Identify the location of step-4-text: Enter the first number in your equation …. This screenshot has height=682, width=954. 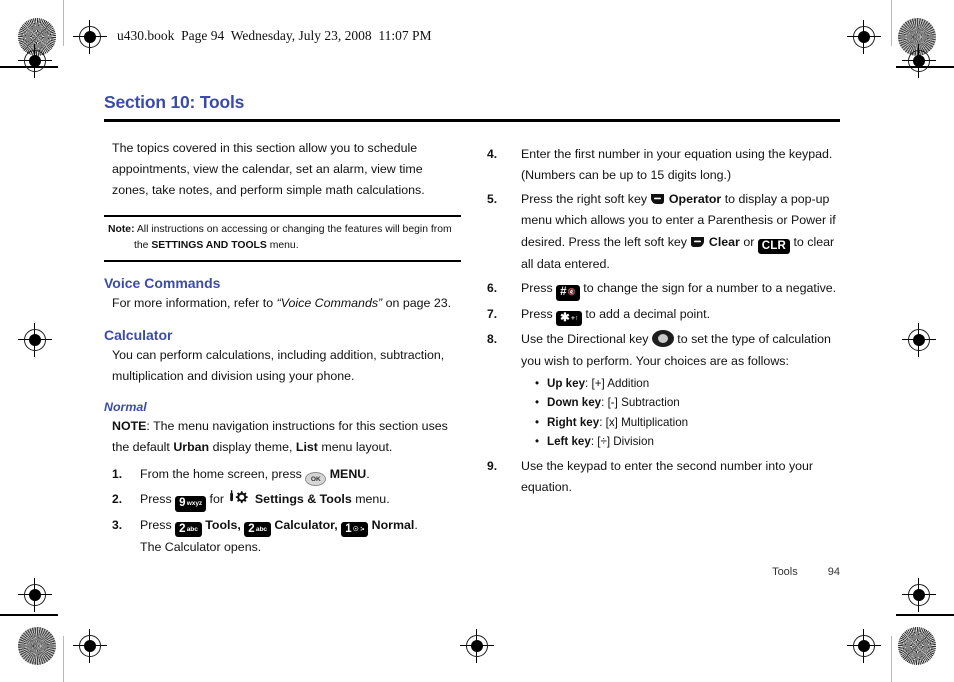
(677, 164).